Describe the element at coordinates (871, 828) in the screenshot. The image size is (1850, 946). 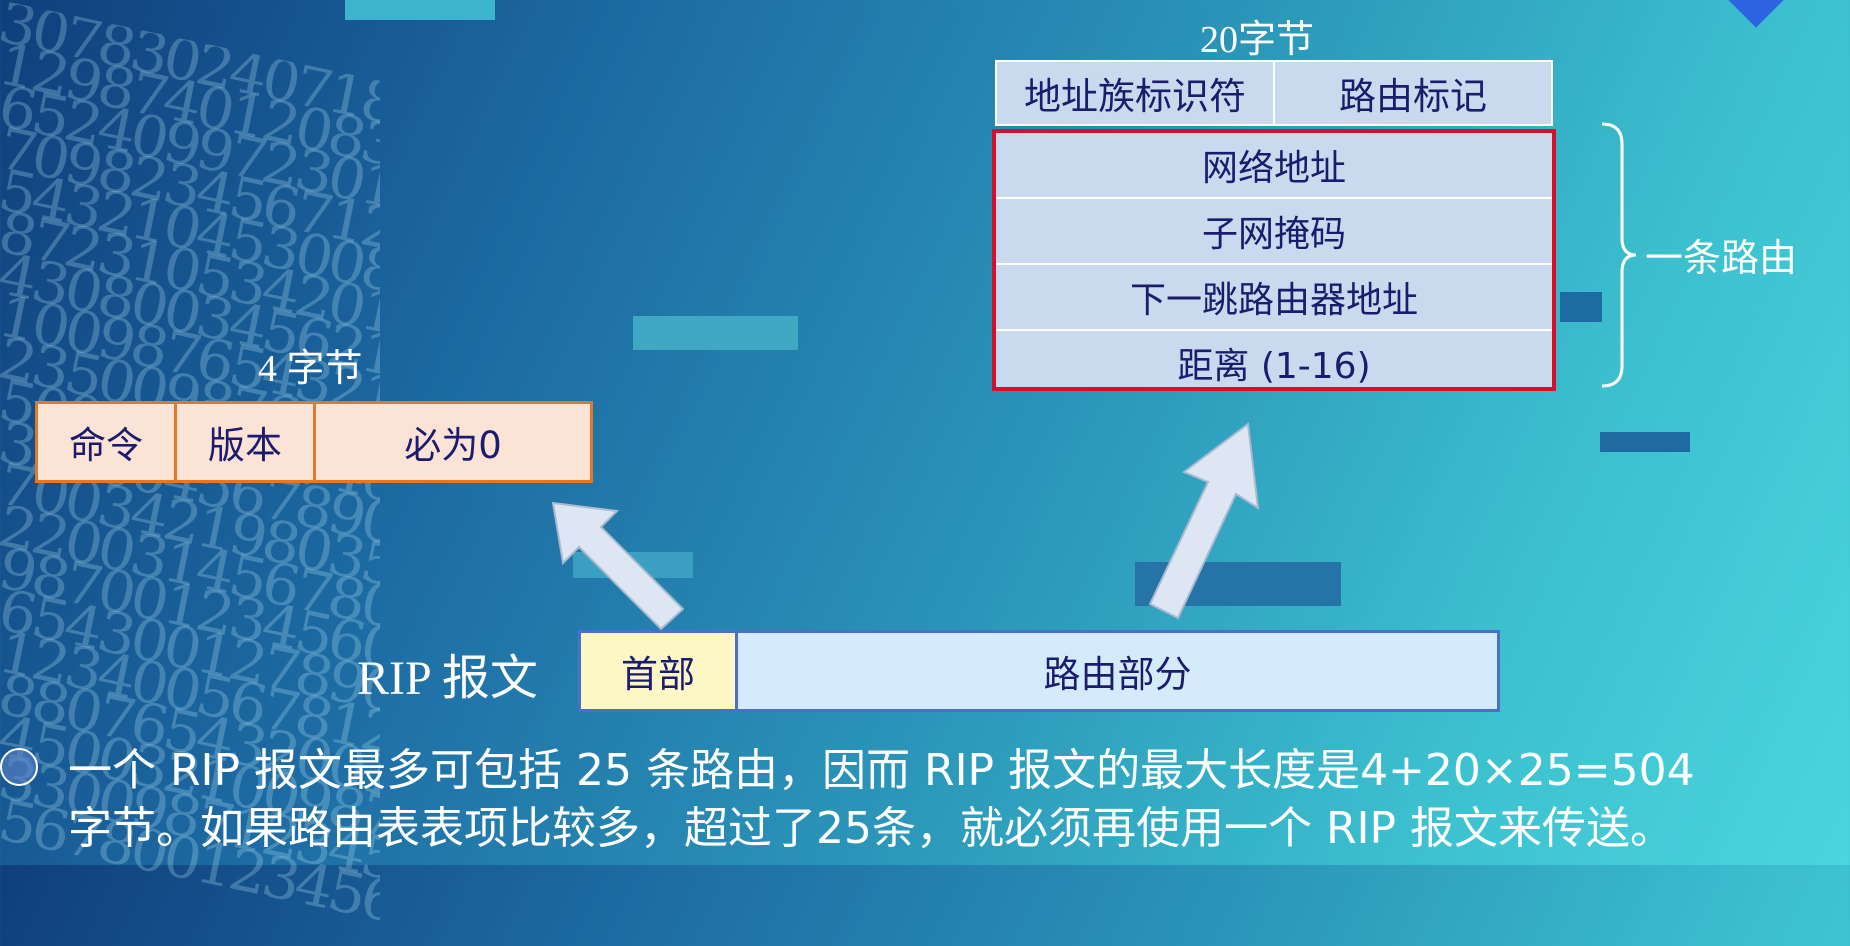
I see `footnote-line-2: 字节。如果路由表表项比较多，超过了25条，就必须再使用一个 RIP 报文来传送。` at that location.